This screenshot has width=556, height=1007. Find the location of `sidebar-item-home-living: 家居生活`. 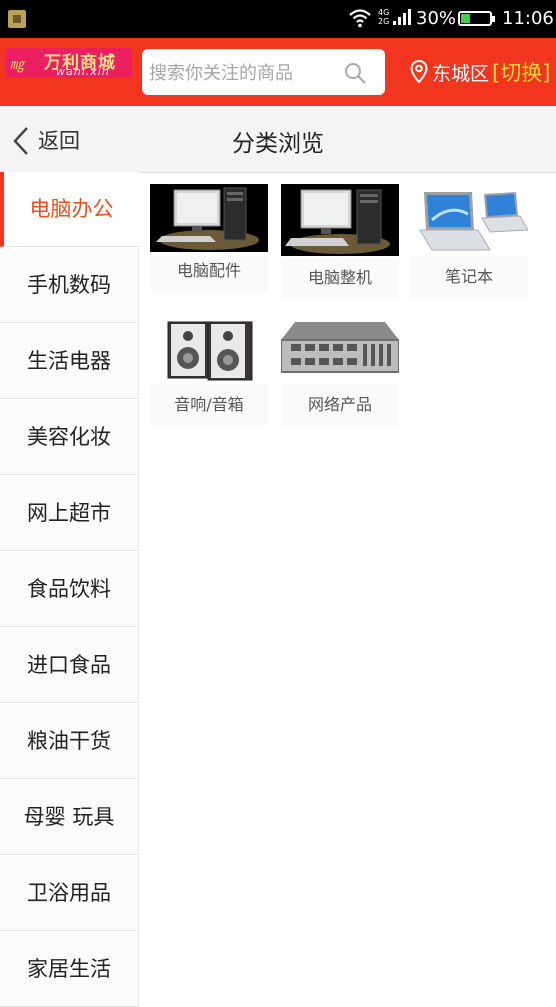

sidebar-item-home-living: 家居生活 is located at coordinates (69, 969).